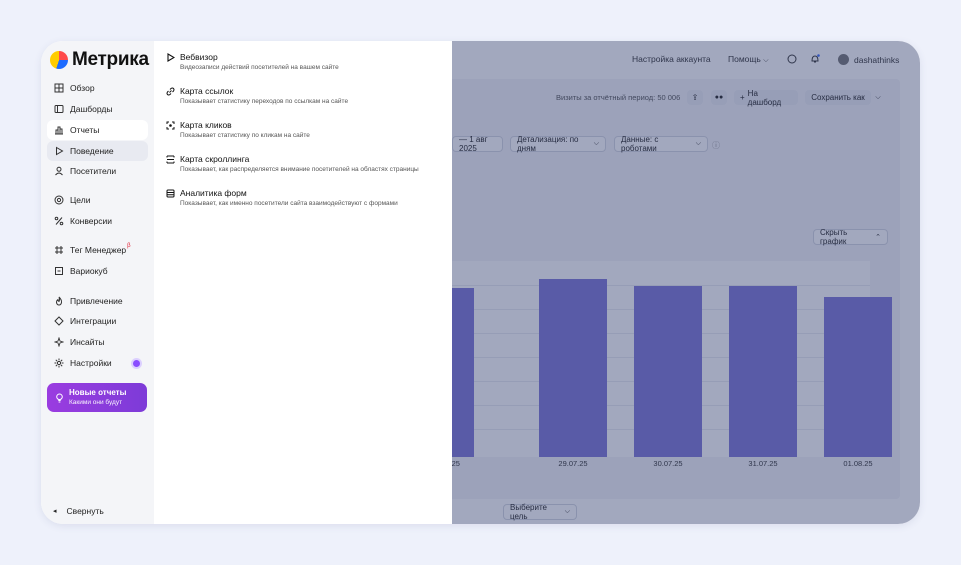 The image size is (961, 565). Describe the element at coordinates (668, 463) in the screenshot. I see `x-tick-label: 30.07.25` at that location.